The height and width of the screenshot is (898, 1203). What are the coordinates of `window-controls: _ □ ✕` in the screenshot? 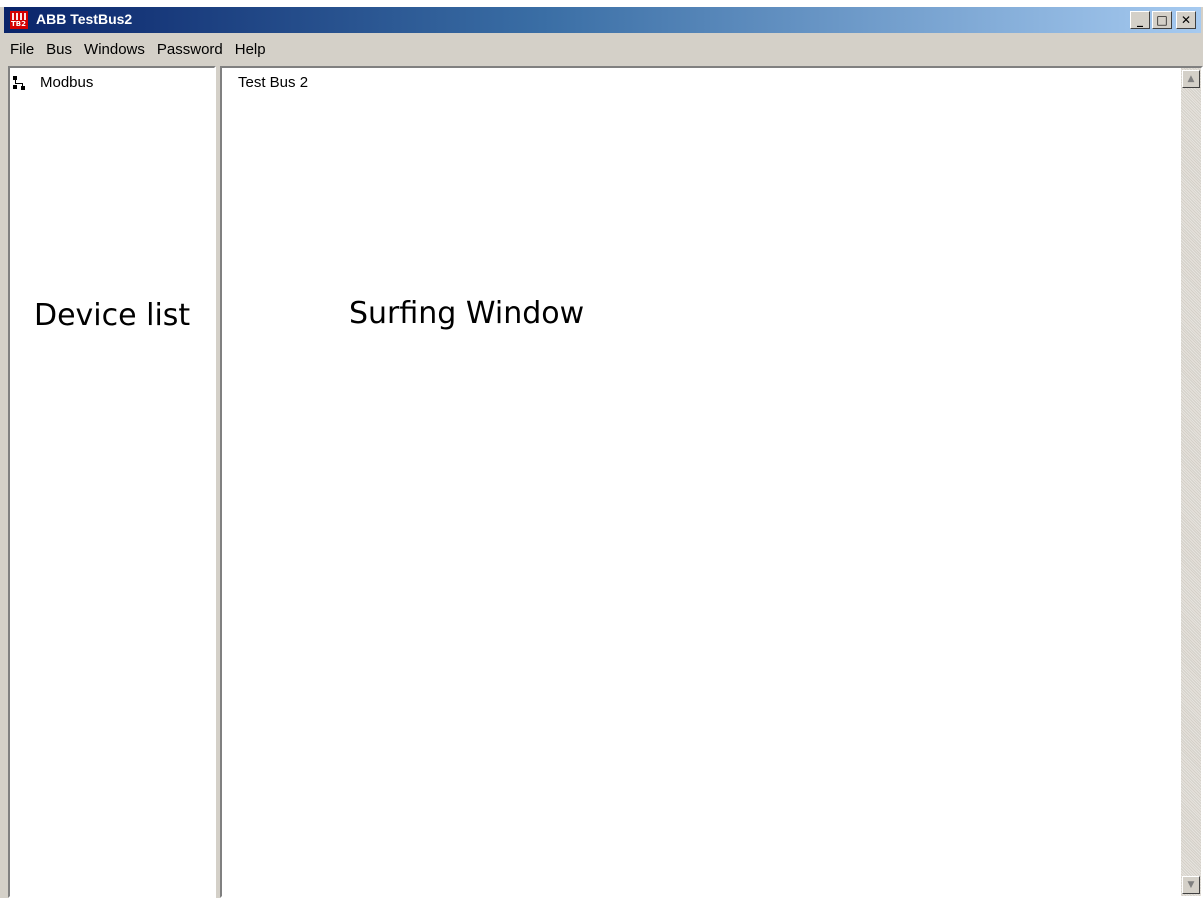 It's located at (1162, 20).